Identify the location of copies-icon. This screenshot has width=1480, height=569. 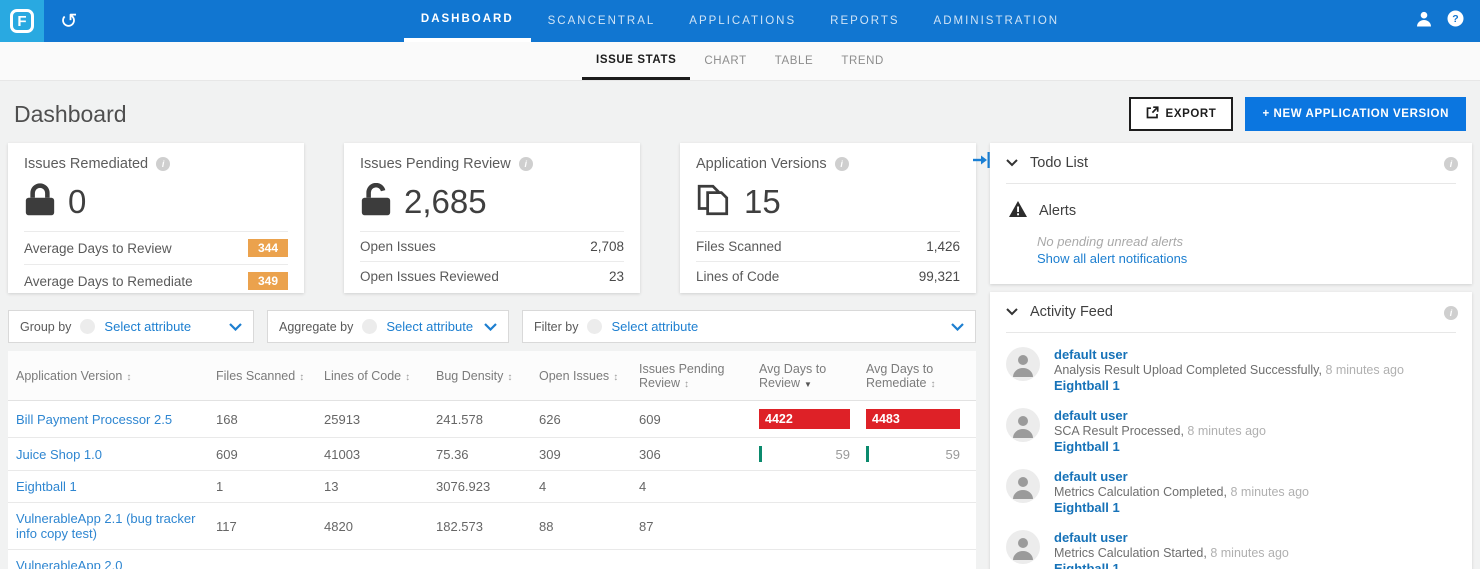
(714, 202).